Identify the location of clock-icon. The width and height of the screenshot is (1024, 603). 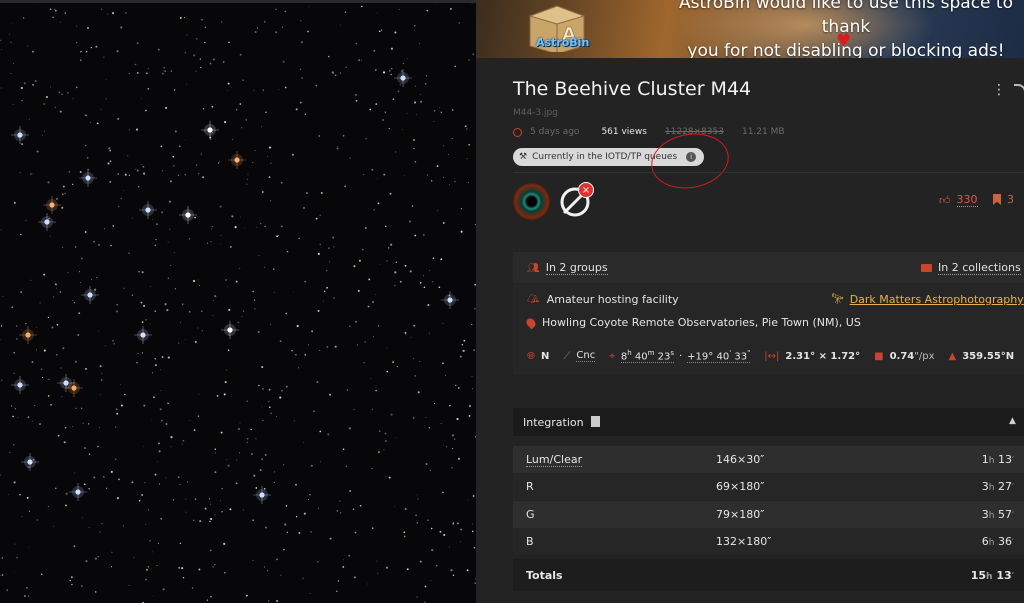
(517, 132).